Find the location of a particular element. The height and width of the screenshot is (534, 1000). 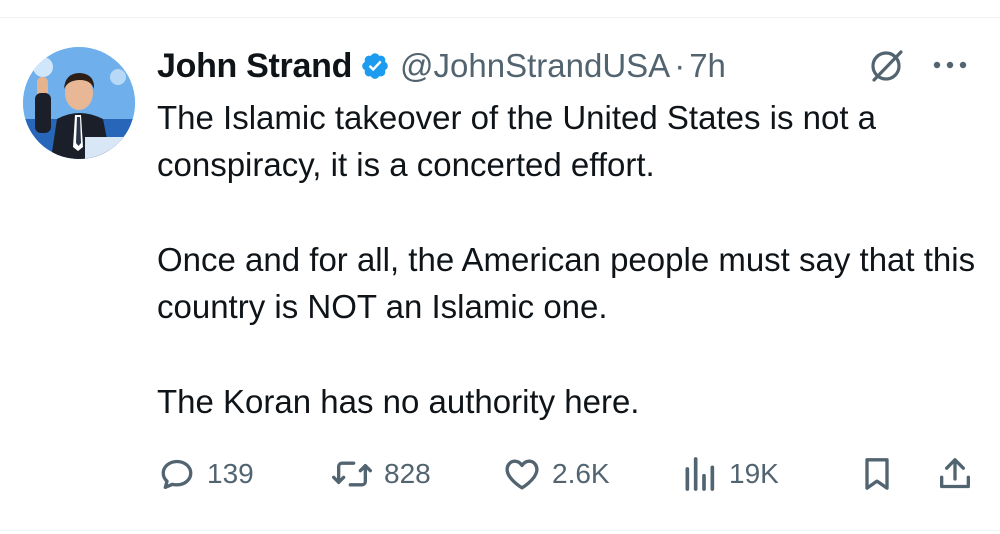

share-button is located at coordinates (955, 474).